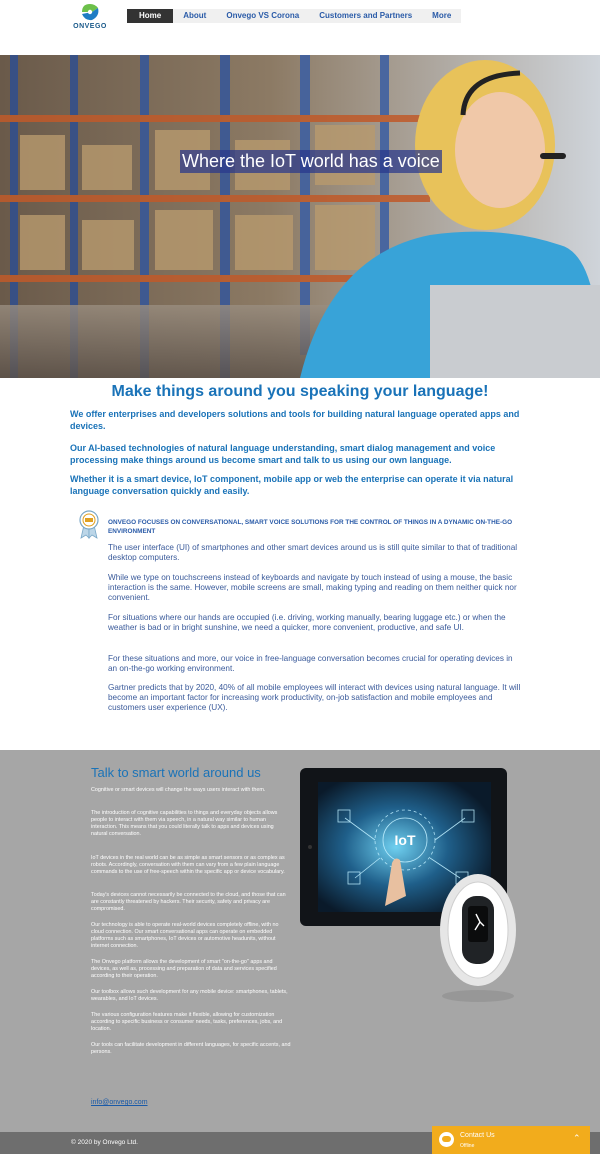  What do you see at coordinates (176, 772) in the screenshot?
I see `talk-title: Talk to smart world around us` at bounding box center [176, 772].